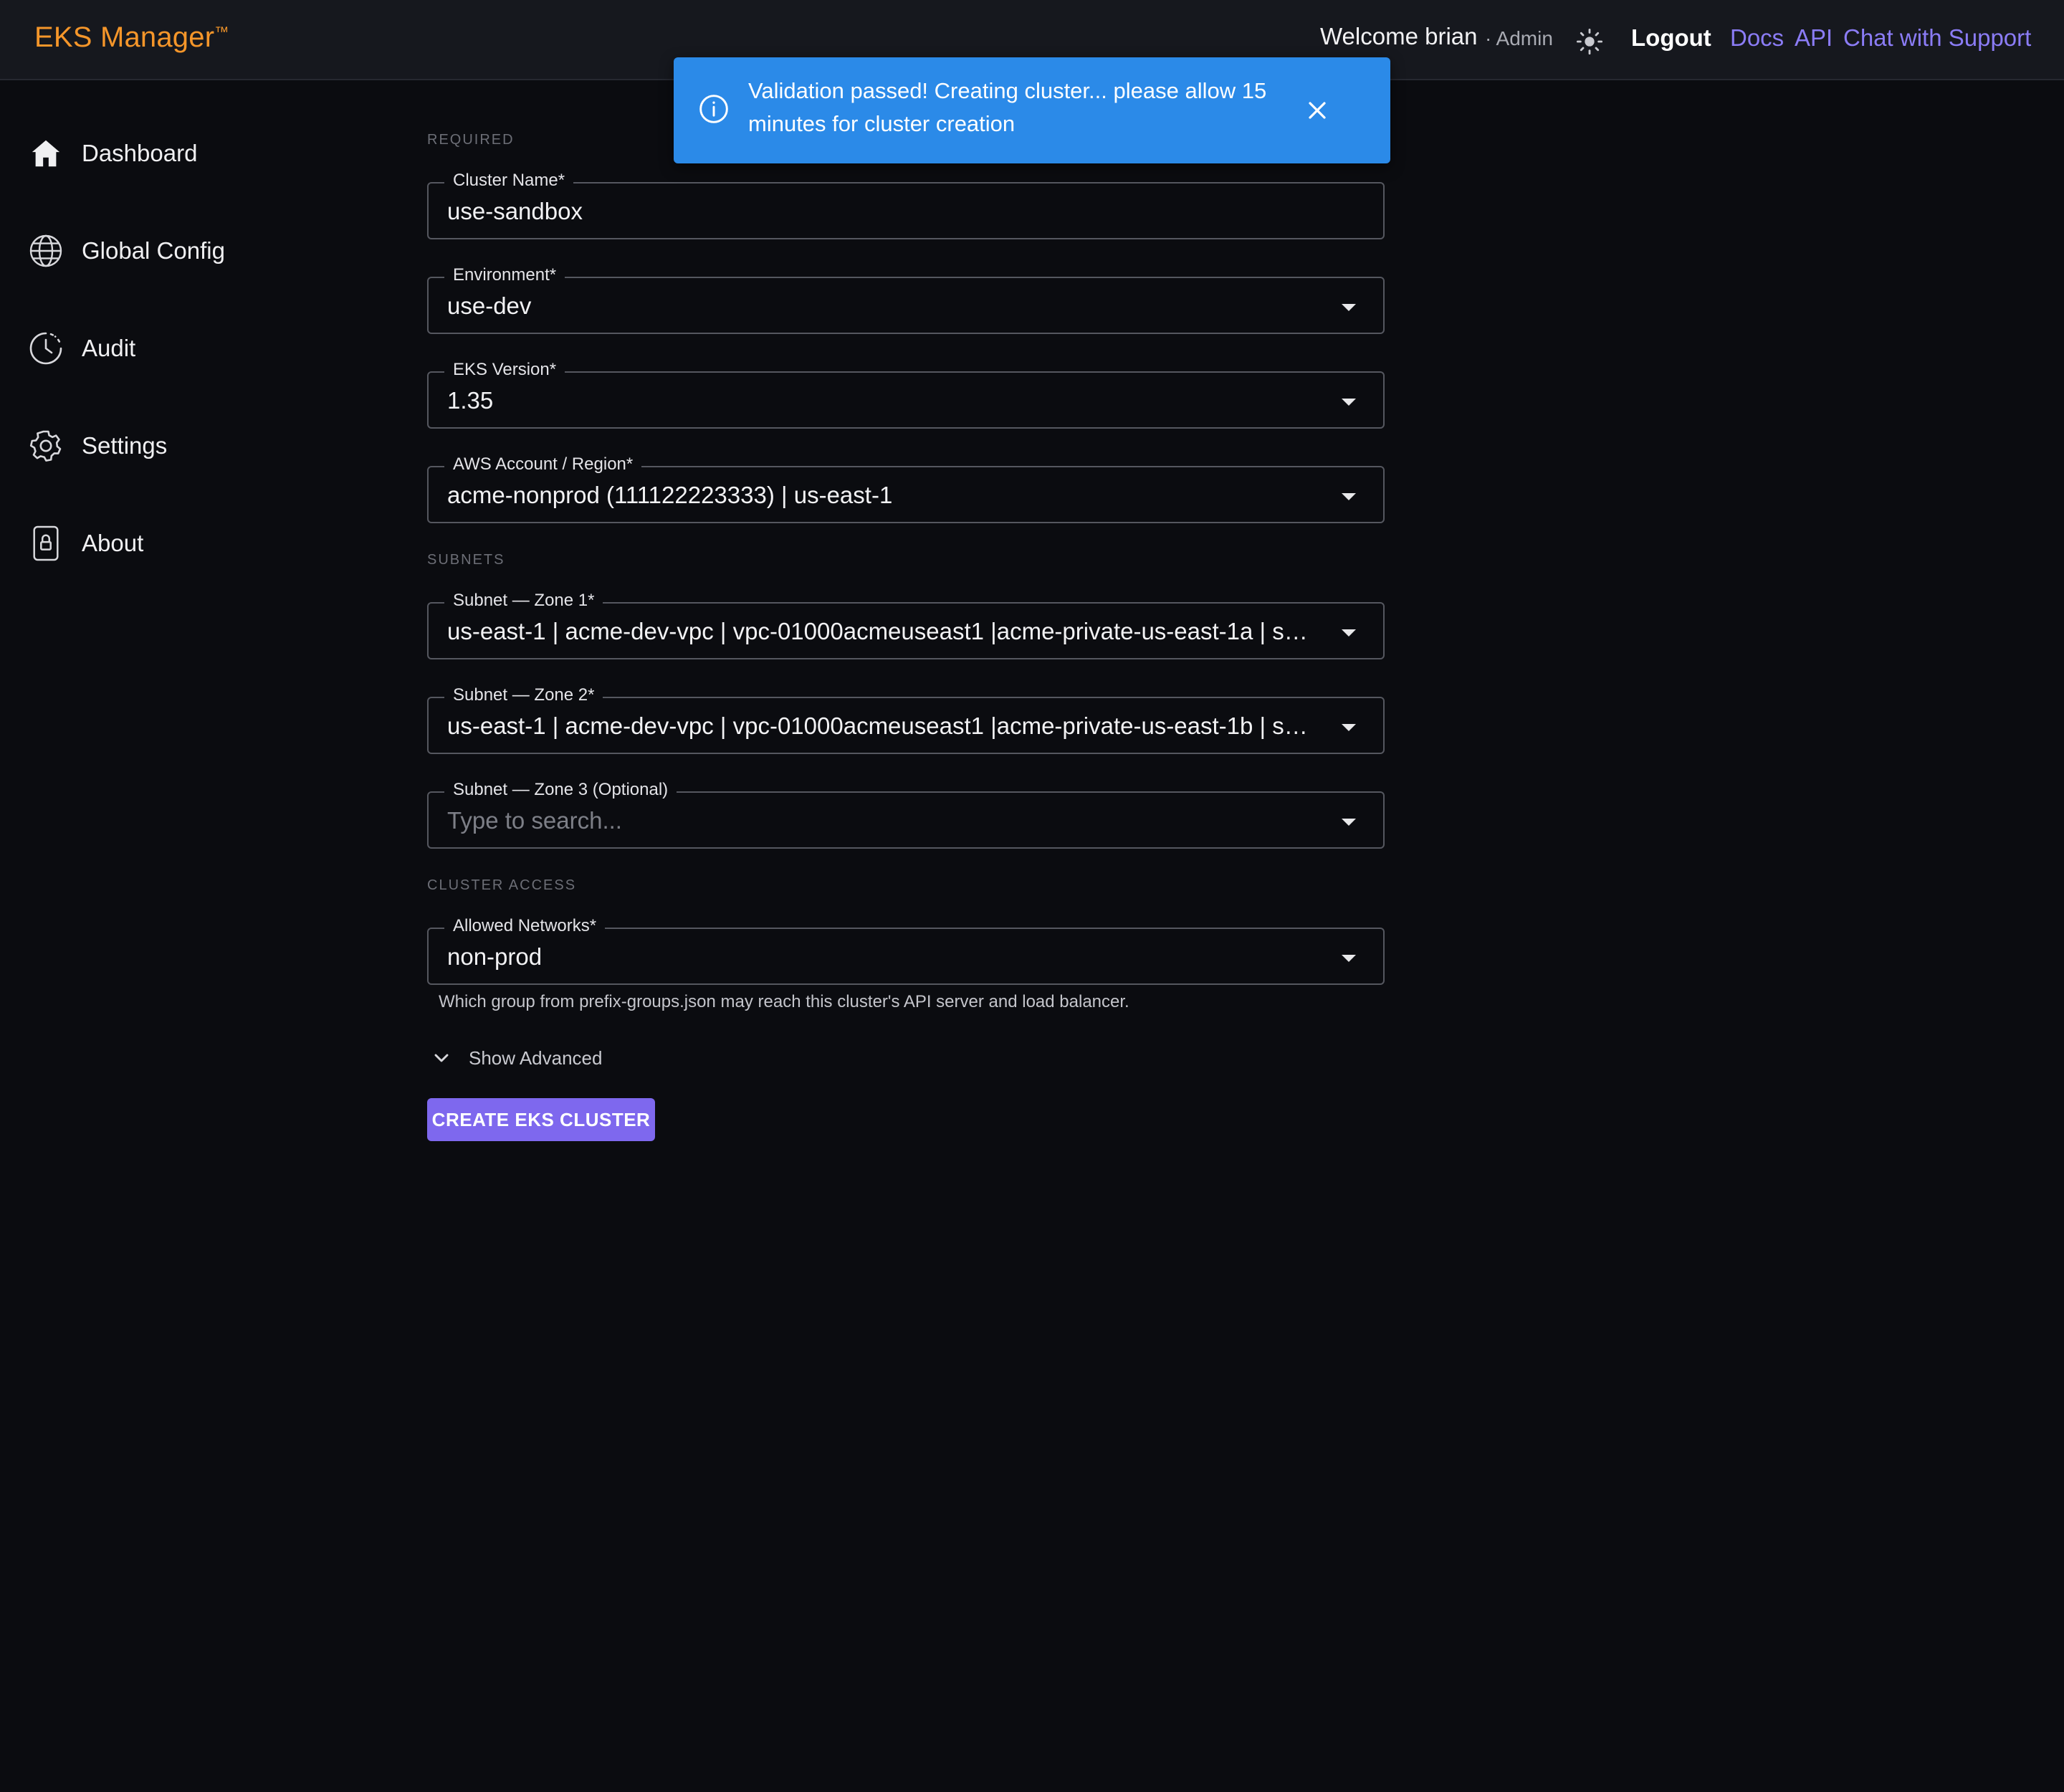  Describe the element at coordinates (504, 370) in the screenshot. I see `field-label: EKS Version*` at that location.